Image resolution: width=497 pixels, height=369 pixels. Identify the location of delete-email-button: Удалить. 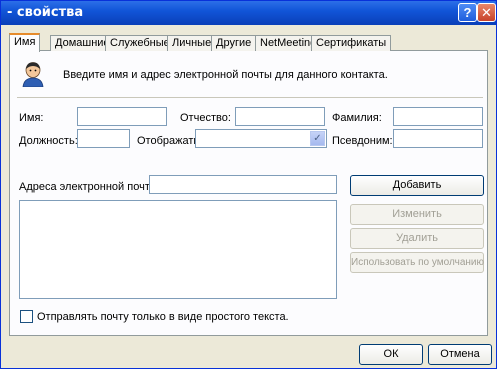
(417, 238).